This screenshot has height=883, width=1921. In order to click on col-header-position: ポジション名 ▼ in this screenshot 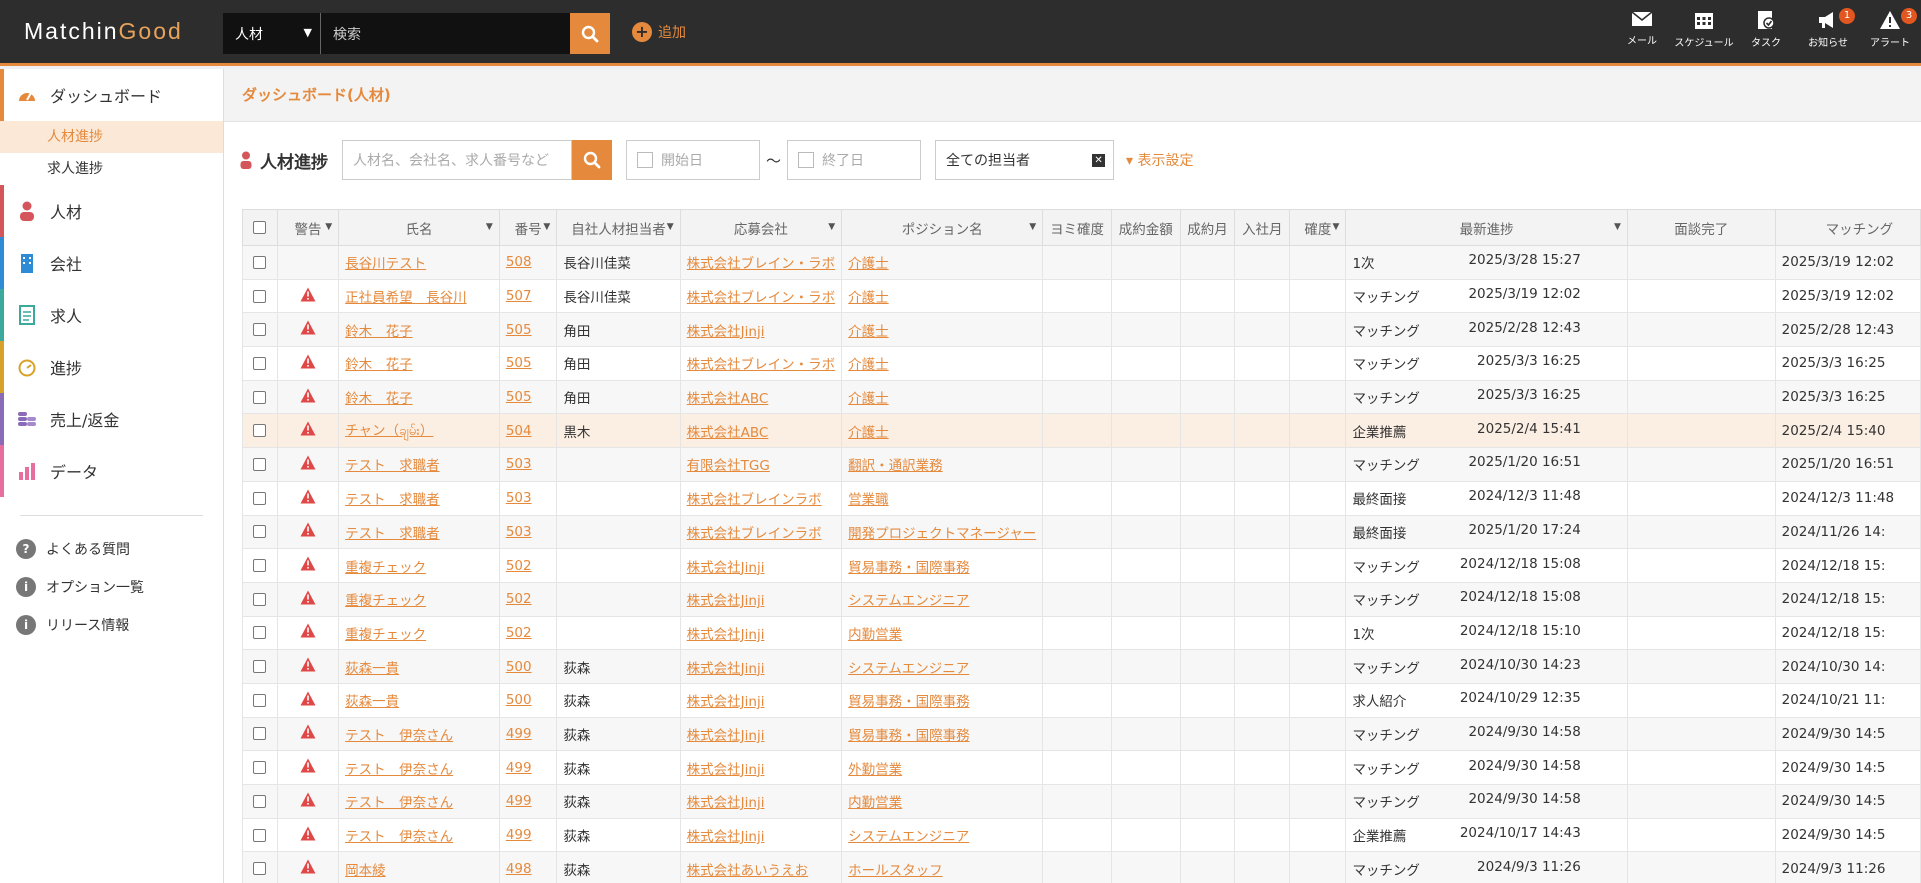, I will do `click(942, 227)`.